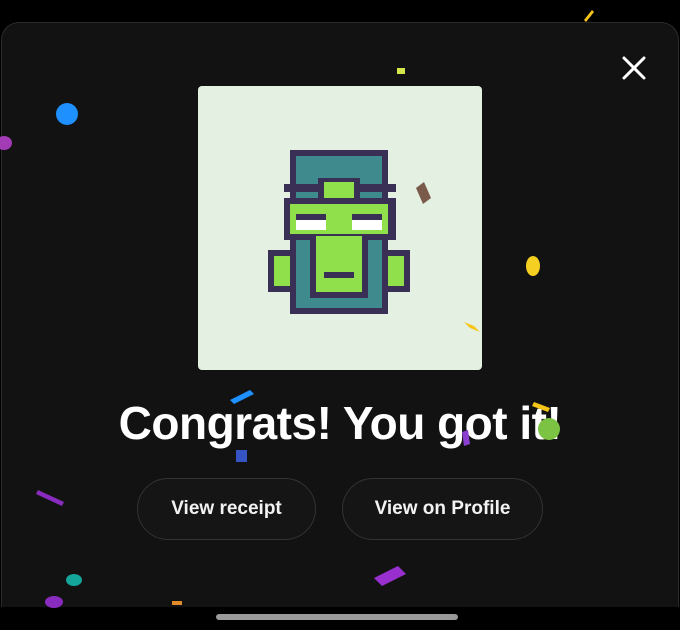 This screenshot has width=680, height=630. I want to click on pixel-mask-icon, so click(339, 232).